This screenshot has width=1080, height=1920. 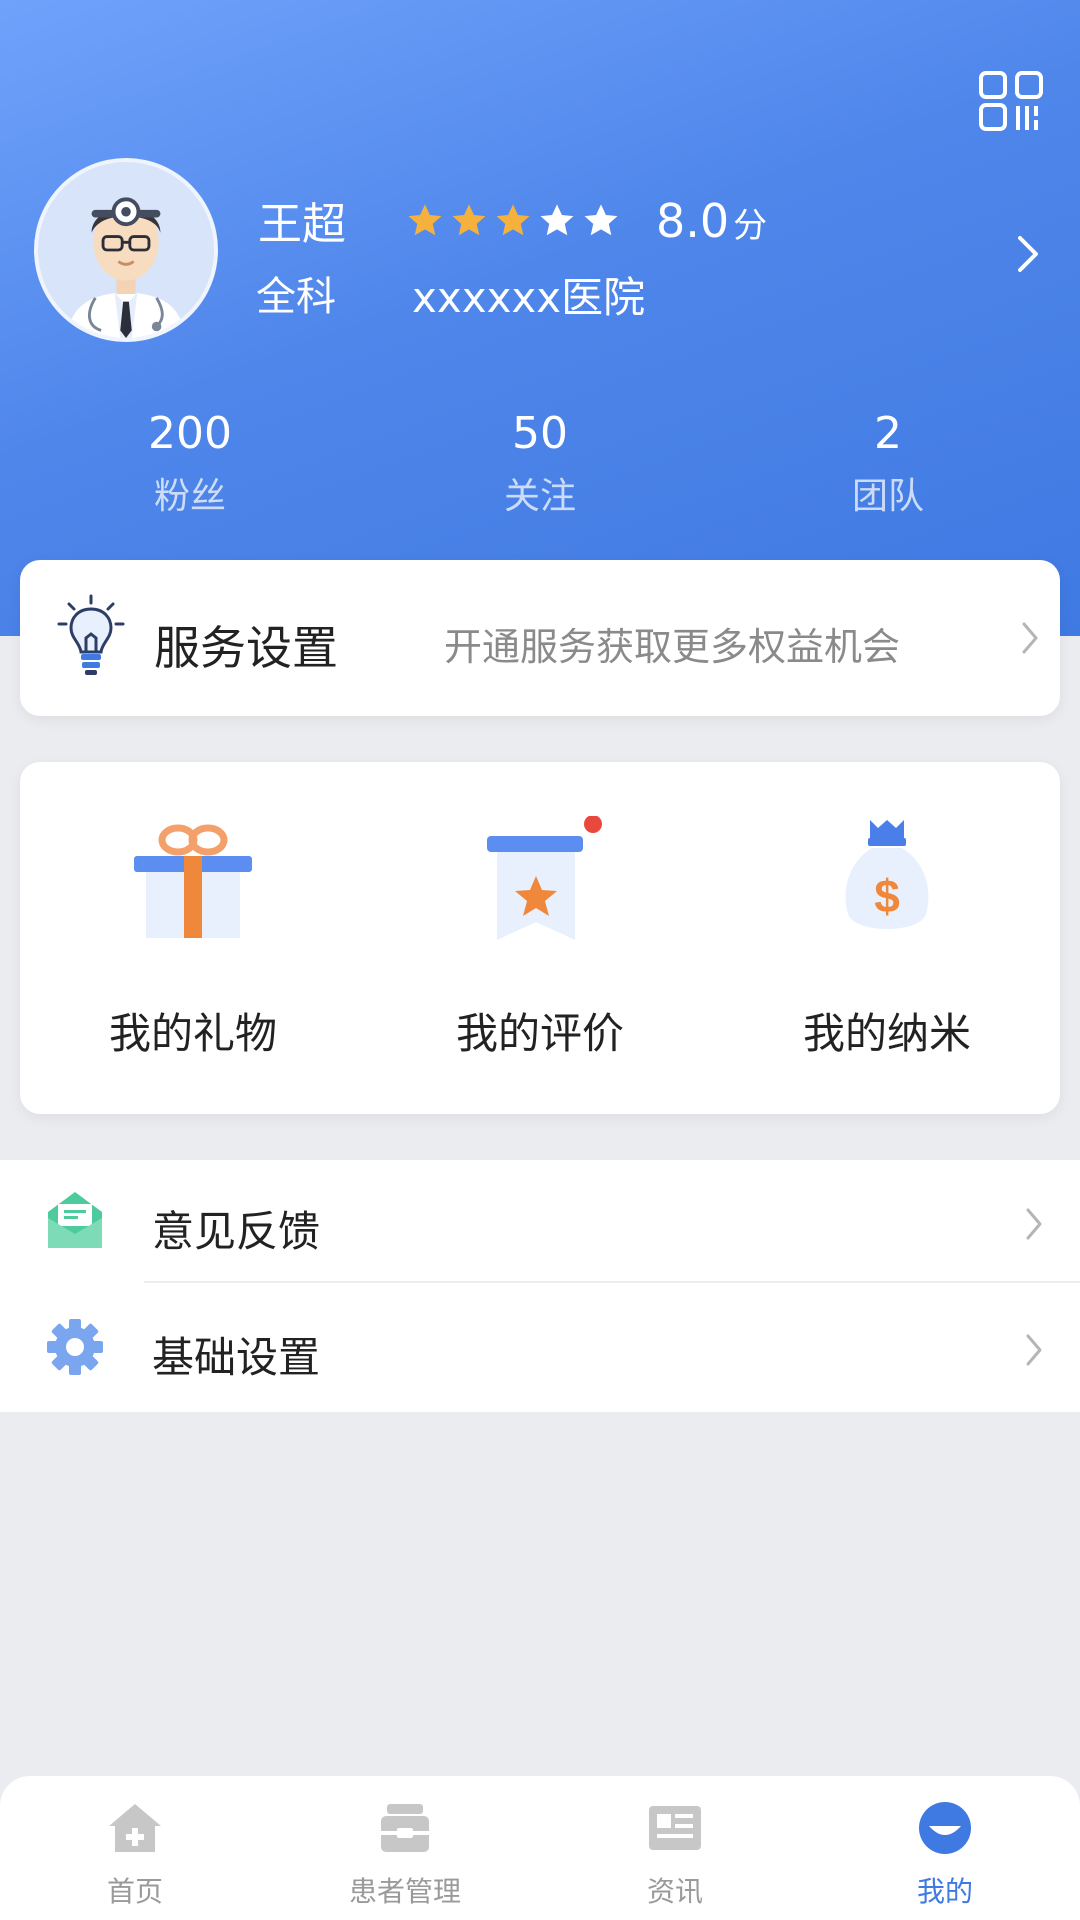 What do you see at coordinates (540, 433) in the screenshot?
I see `stat-value: 50` at bounding box center [540, 433].